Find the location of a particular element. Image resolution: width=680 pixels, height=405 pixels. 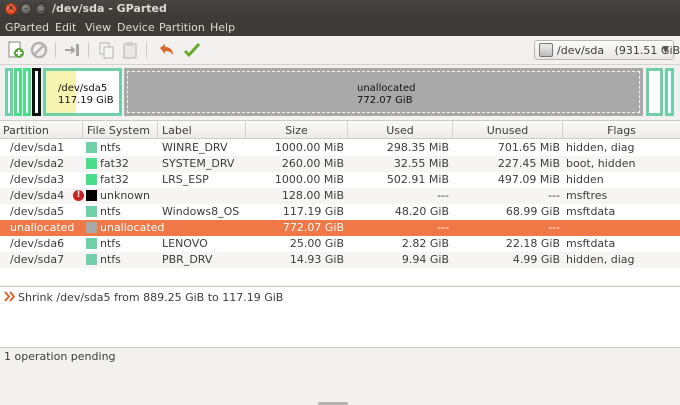

cell-flags: hidden is located at coordinates (585, 179).